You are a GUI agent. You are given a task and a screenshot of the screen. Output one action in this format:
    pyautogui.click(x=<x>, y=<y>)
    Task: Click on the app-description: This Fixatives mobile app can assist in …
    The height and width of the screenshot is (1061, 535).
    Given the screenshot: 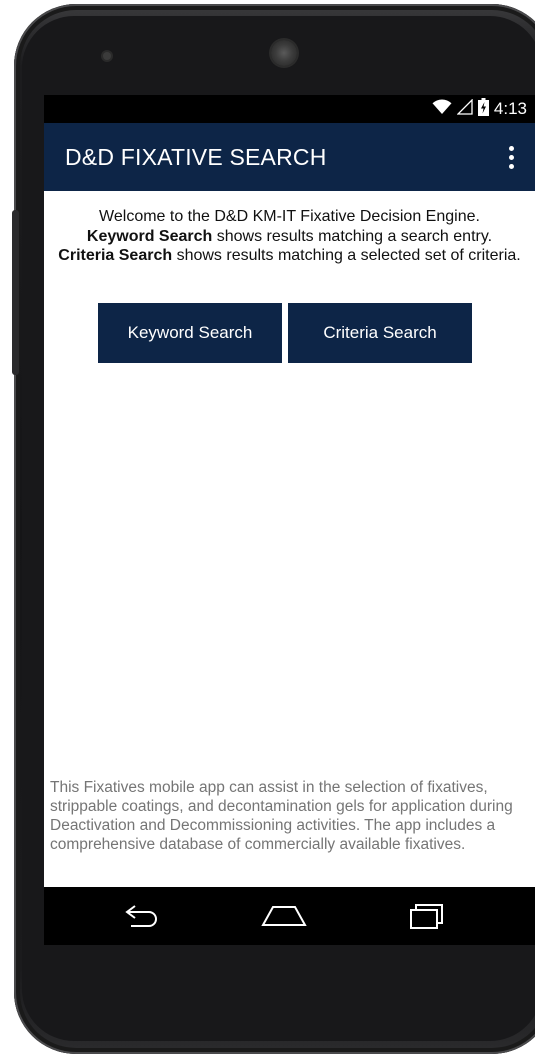 What is the action you would take?
    pyautogui.click(x=281, y=816)
    